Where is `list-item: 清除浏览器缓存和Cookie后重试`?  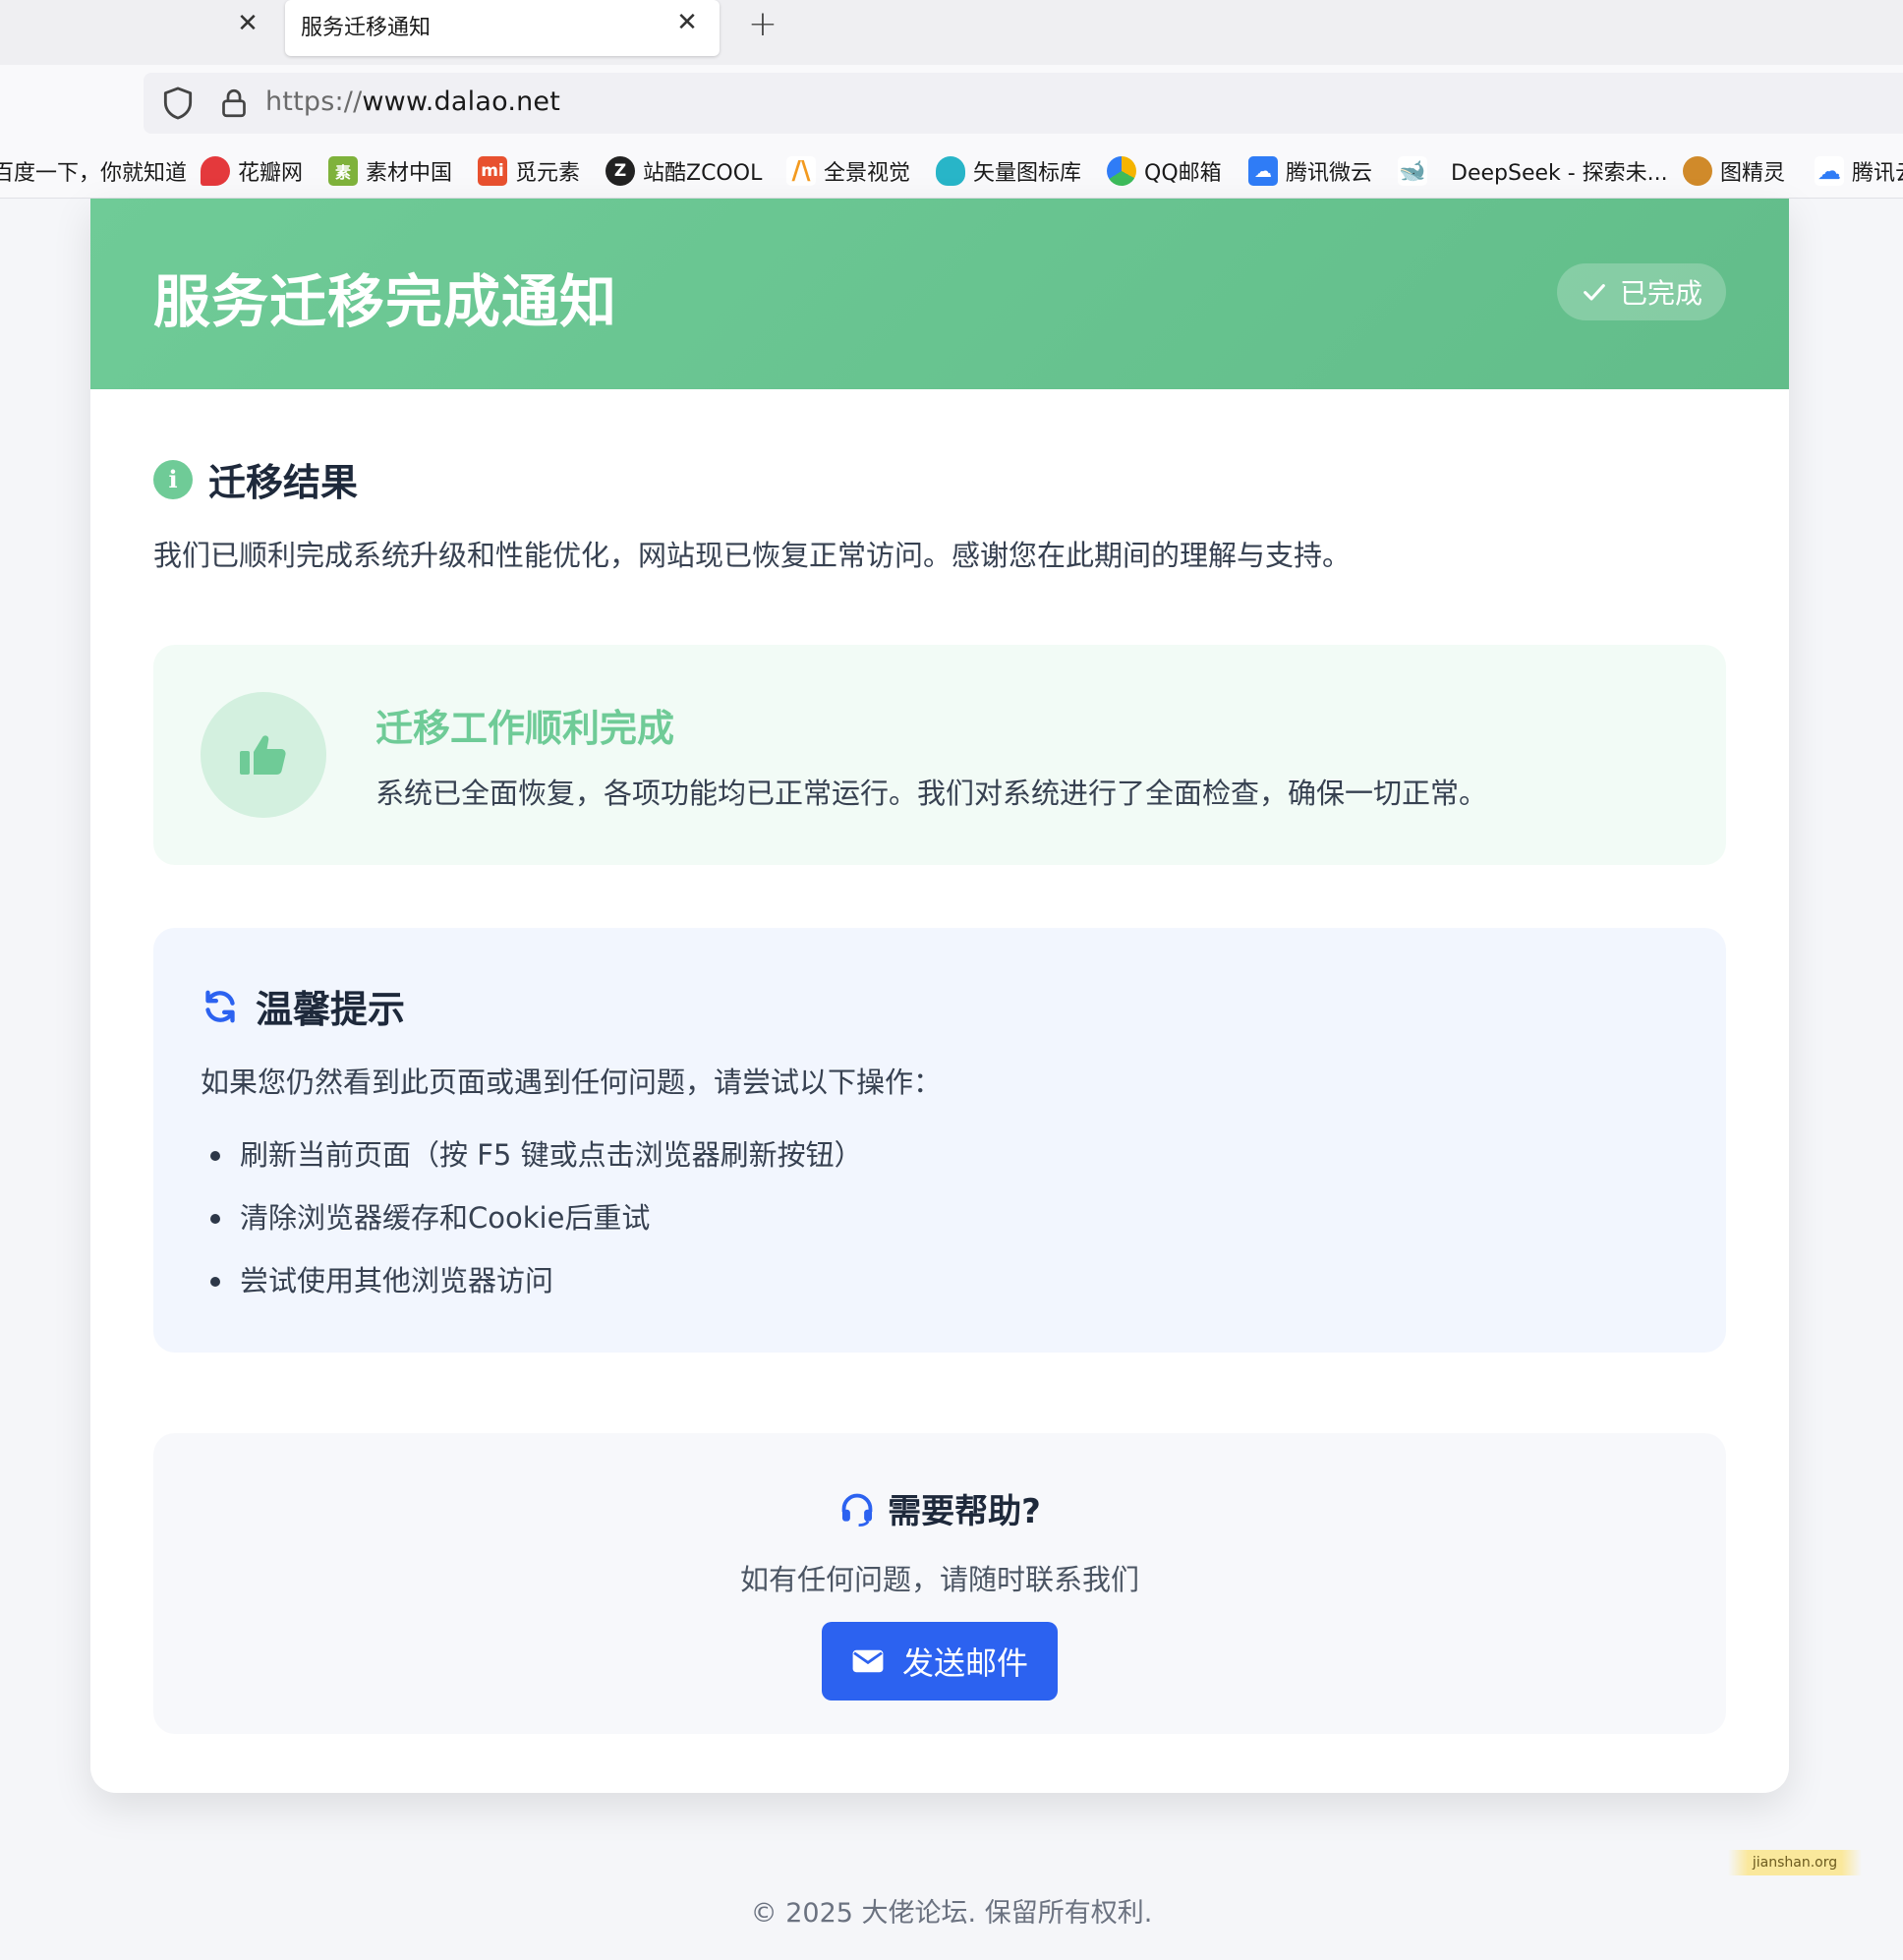 list-item: 清除浏览器缓存和Cookie后重试 is located at coordinates (532, 1228).